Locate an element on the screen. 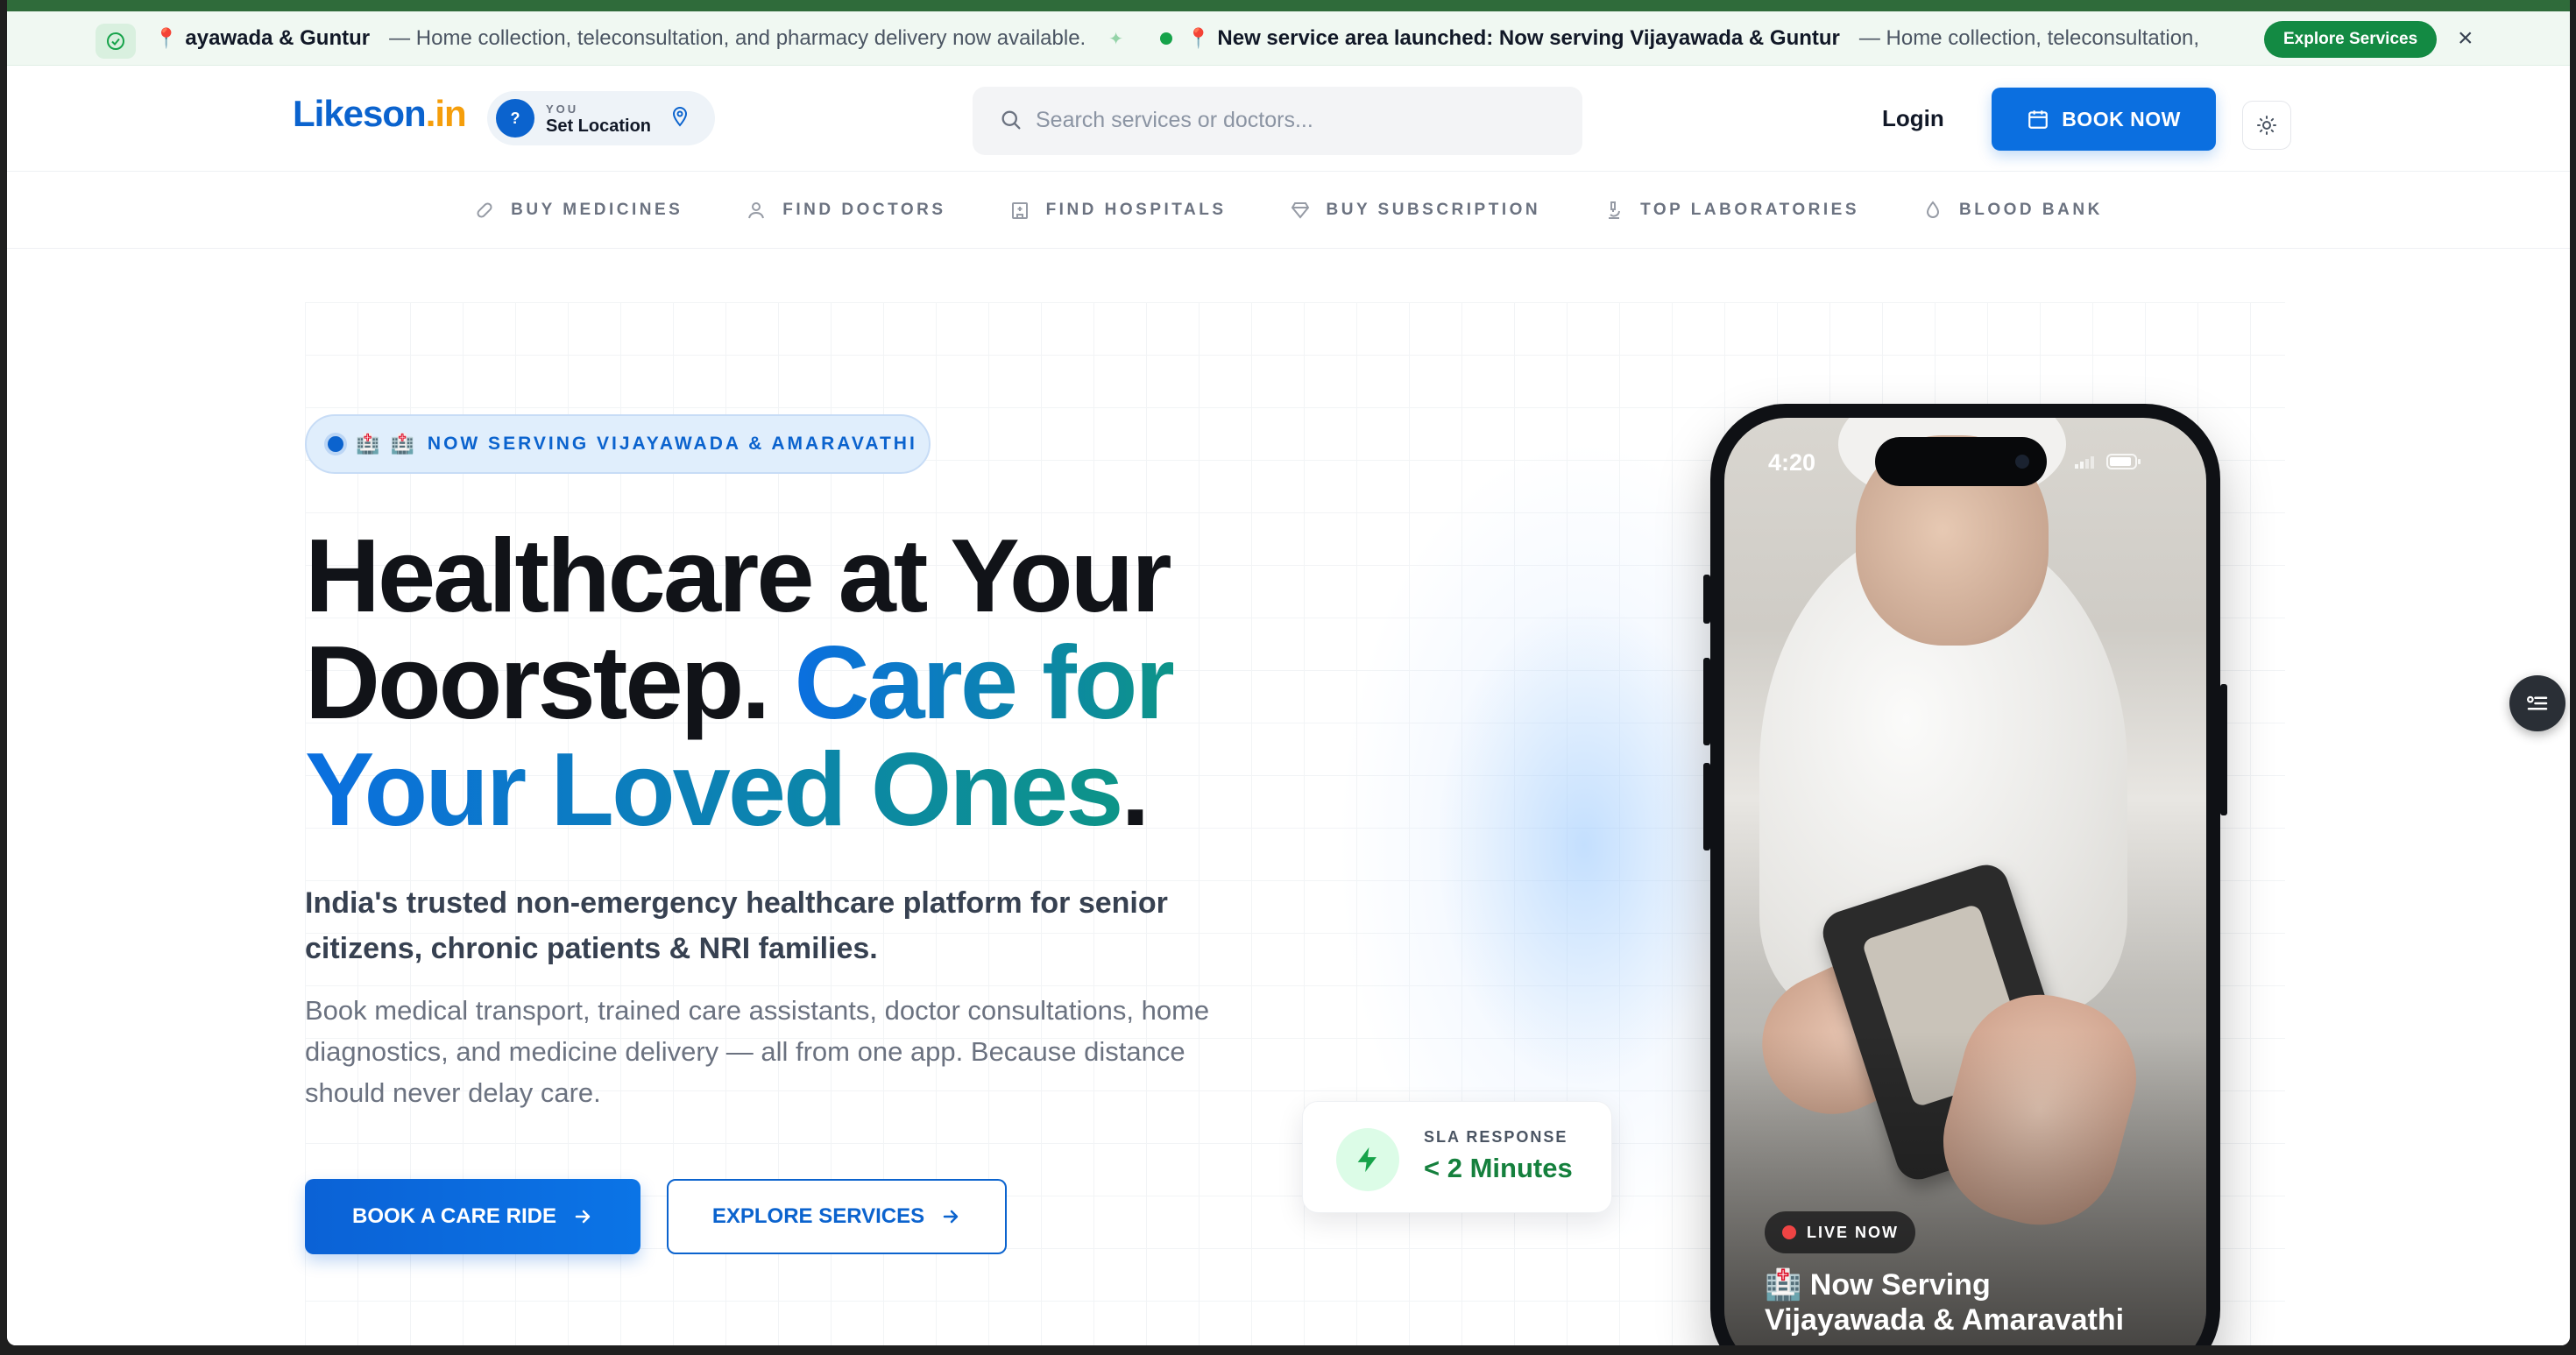 Image resolution: width=2576 pixels, height=1355 pixels. list-settings-icon is located at coordinates (2537, 702).